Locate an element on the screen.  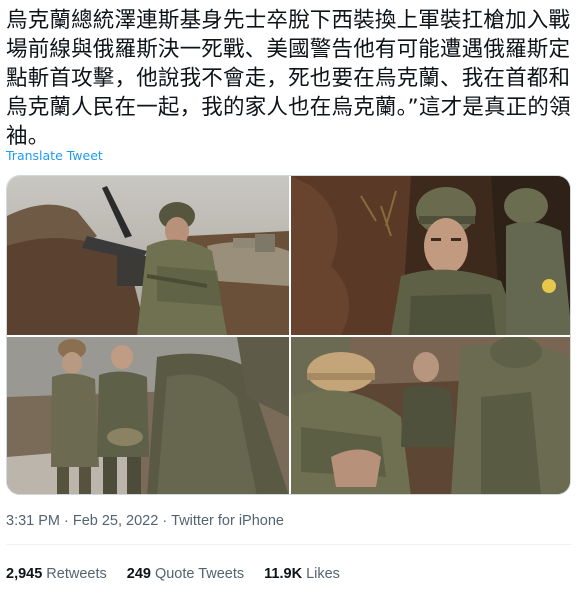
tweet-stats: 2,945 Retweets 249 Quote Tweets 11.9K Likes is located at coordinates (173, 574).